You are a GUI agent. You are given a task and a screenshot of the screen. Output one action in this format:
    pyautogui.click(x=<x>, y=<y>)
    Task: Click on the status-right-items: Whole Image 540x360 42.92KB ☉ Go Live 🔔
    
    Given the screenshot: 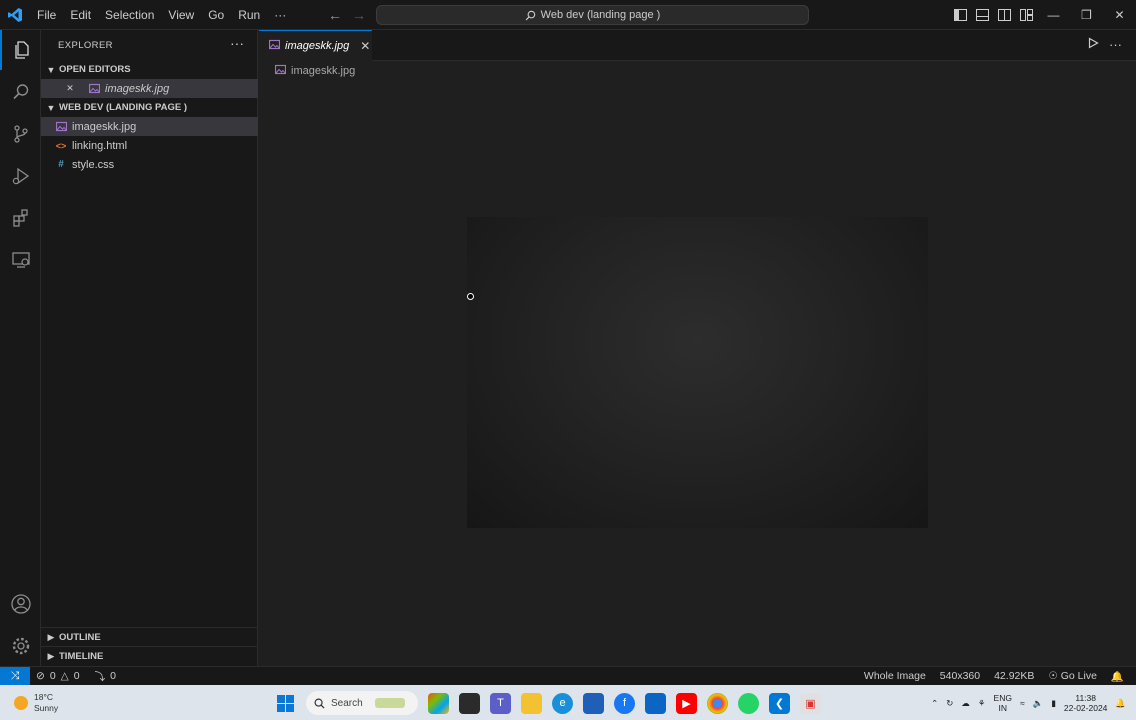 What is the action you would take?
    pyautogui.click(x=994, y=676)
    